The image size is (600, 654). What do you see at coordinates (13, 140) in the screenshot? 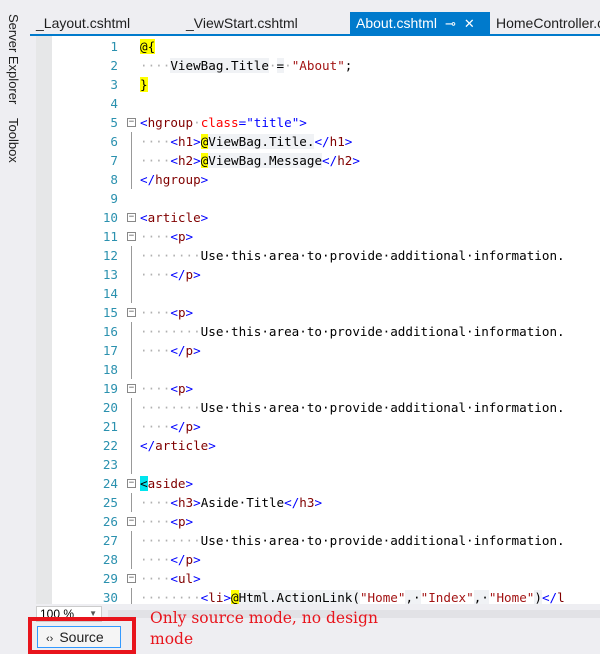
I see `toolbox-tab: Toolbox` at bounding box center [13, 140].